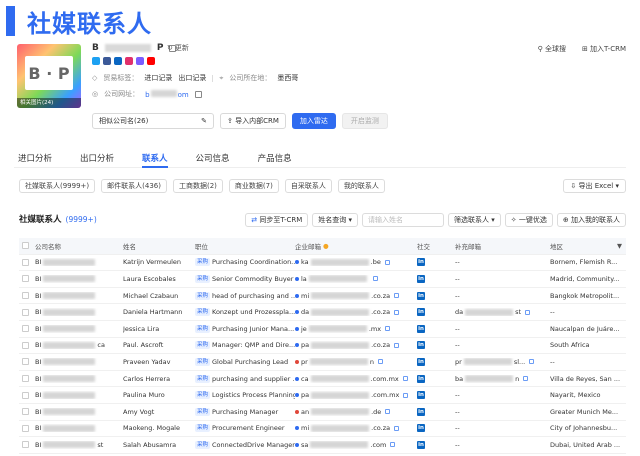  I want to click on subtab-my-contacts: 我的联系人, so click(361, 186).